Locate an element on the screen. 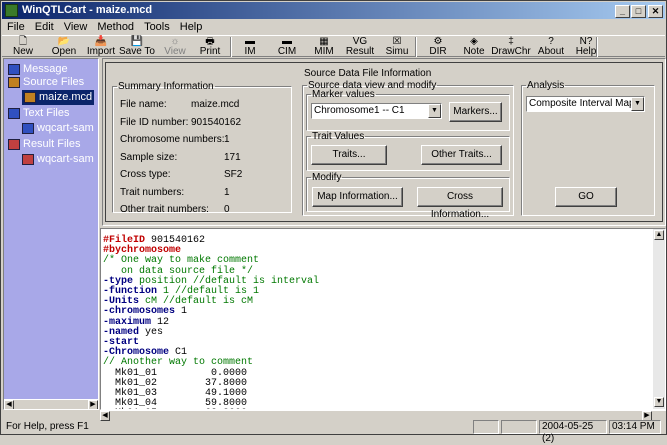  summary-label: Cross type: is located at coordinates (145, 174).